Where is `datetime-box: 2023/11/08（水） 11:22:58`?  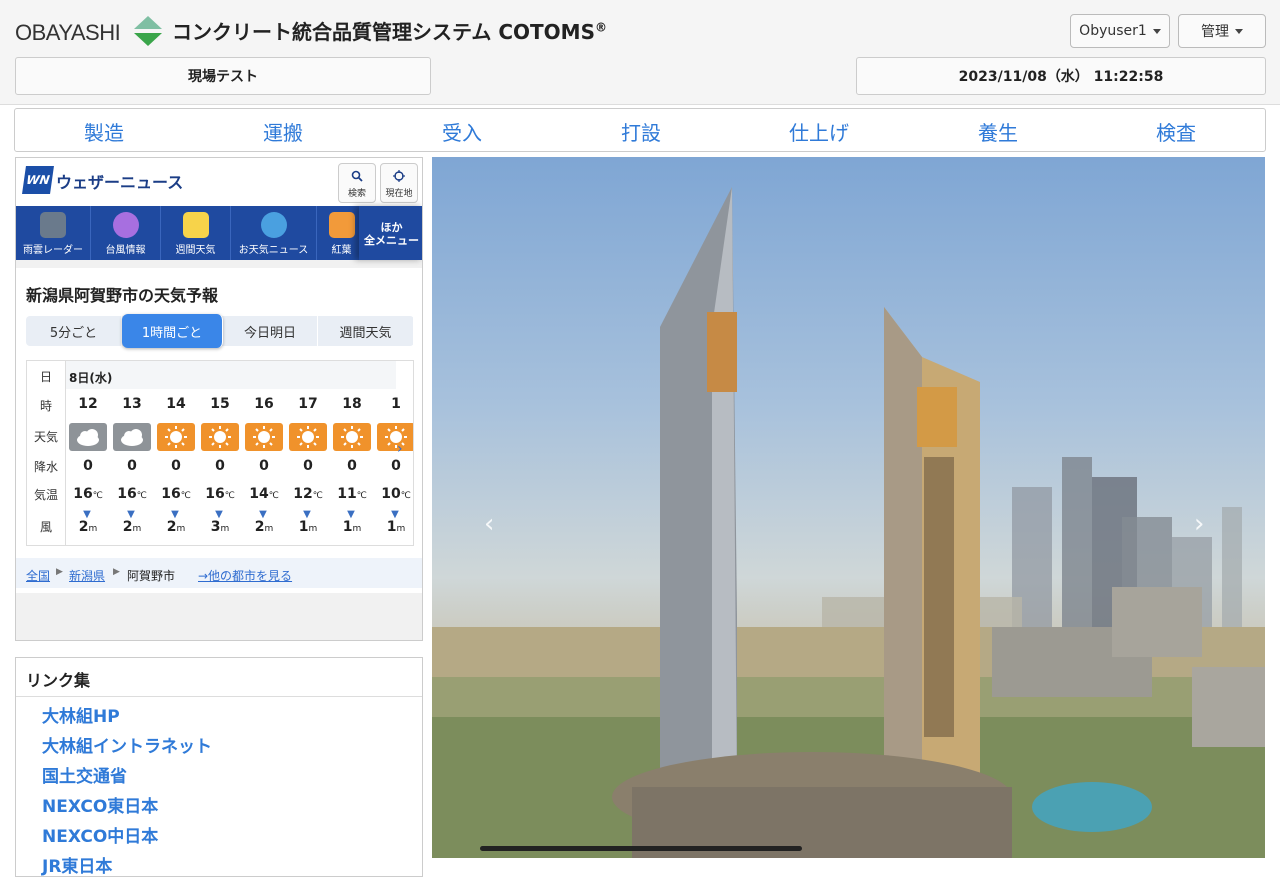
datetime-box: 2023/11/08（水） 11:22:58 is located at coordinates (1061, 76).